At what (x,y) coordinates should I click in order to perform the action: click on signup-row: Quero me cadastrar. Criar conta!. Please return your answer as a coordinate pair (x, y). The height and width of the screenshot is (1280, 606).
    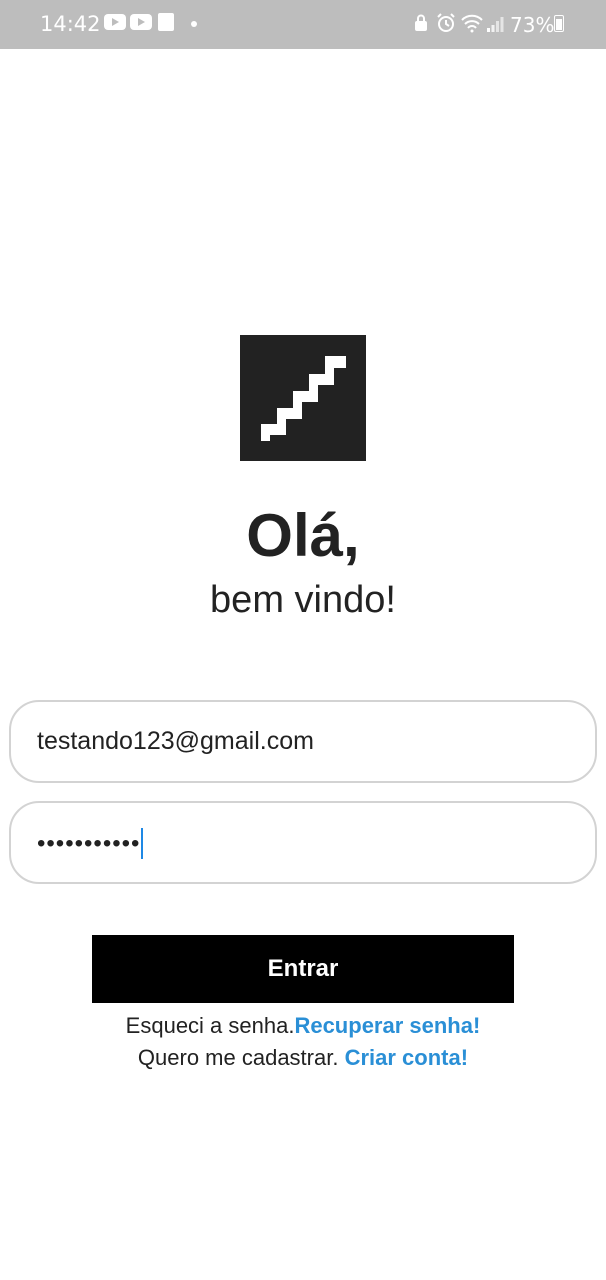
    Looking at the image, I should click on (303, 1058).